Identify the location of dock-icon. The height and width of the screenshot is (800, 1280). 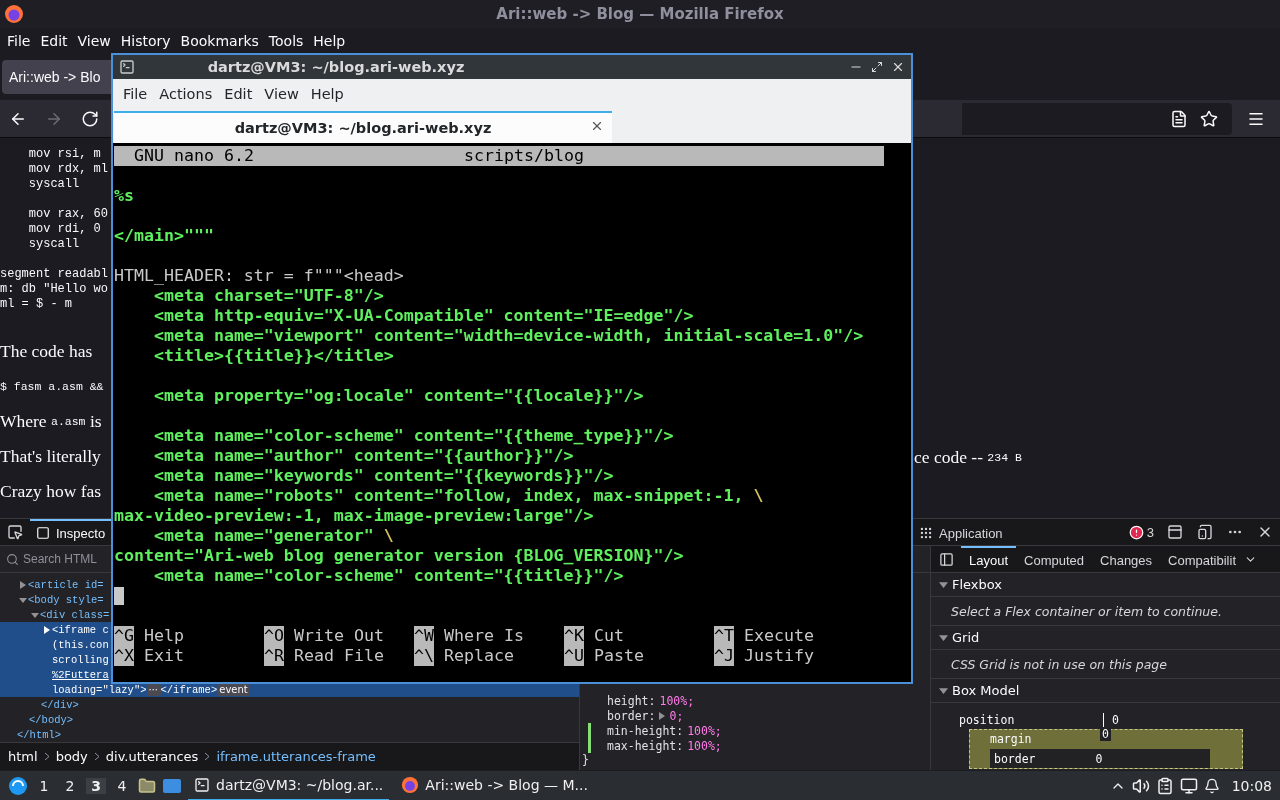
(1175, 532).